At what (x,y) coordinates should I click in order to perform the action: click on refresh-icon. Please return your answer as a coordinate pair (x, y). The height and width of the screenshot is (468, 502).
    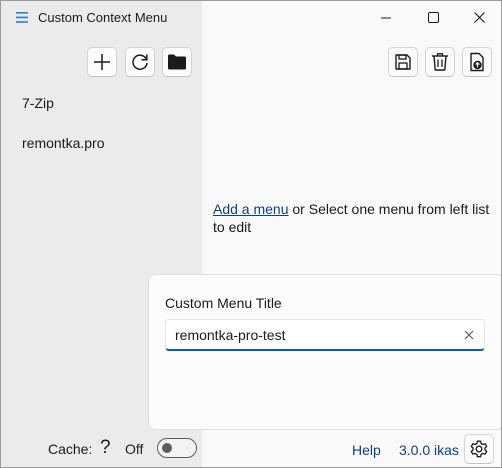
    Looking at the image, I should click on (140, 62).